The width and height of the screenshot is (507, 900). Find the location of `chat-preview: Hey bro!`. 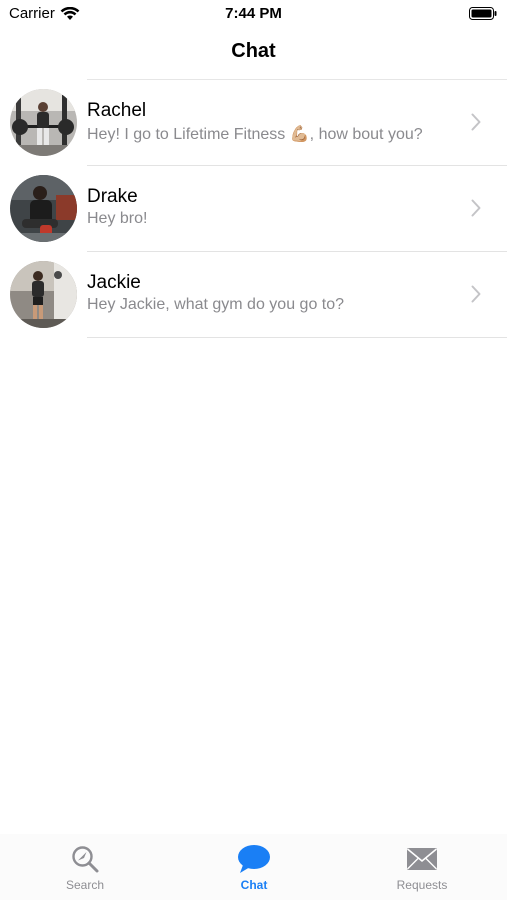

chat-preview: Hey bro! is located at coordinates (117, 218).